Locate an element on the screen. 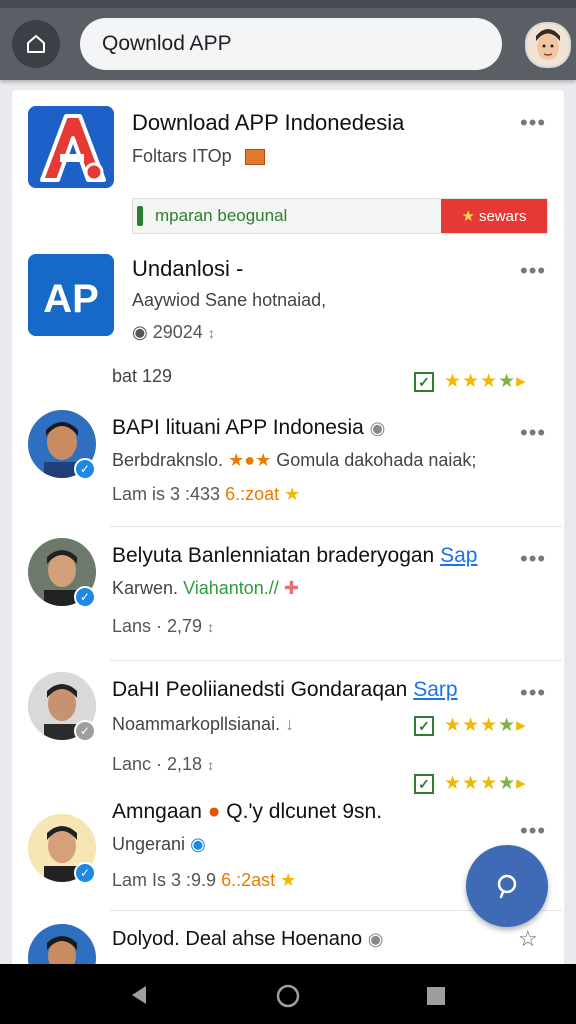  post-title-text: Amngaan is located at coordinates (157, 811).